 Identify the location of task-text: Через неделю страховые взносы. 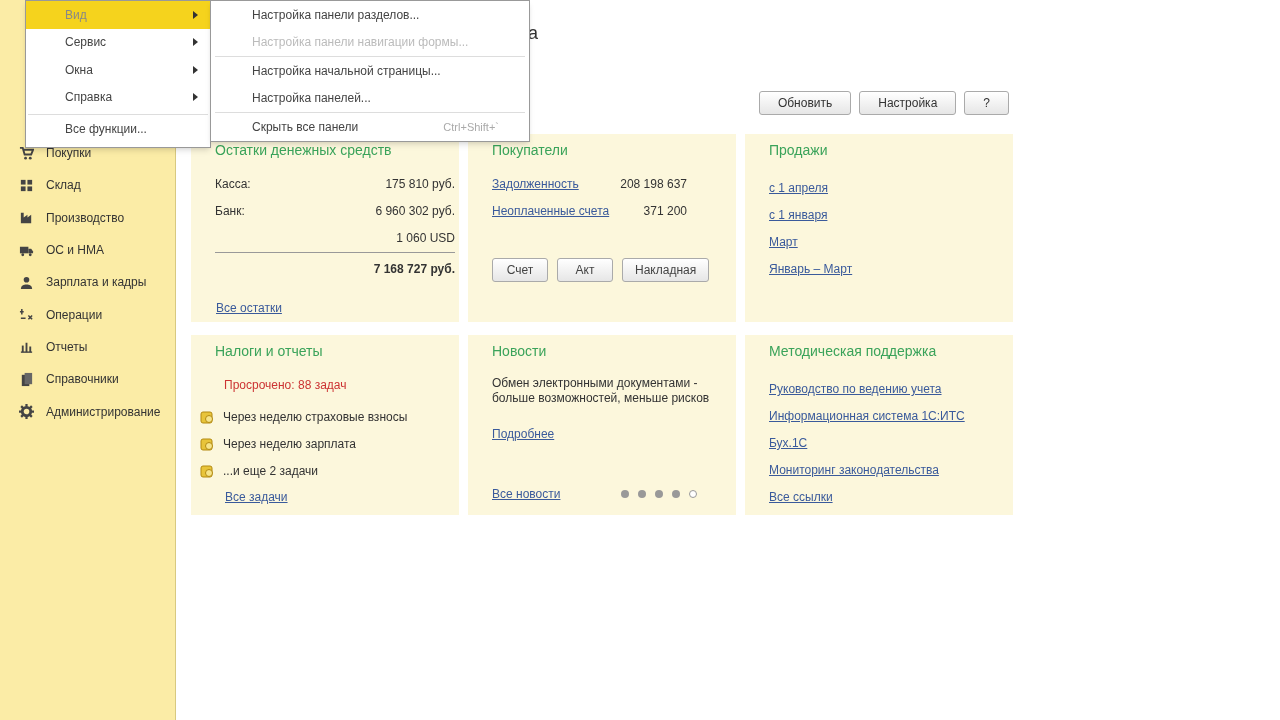
(315, 417).